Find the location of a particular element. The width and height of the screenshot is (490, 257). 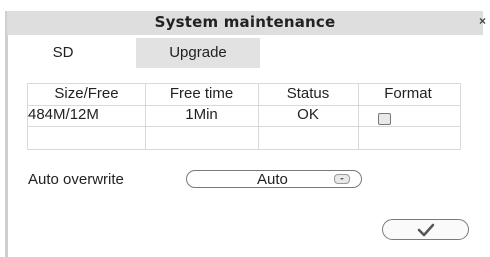

auto-overwrite-label: Auto overwrite is located at coordinates (76, 179).